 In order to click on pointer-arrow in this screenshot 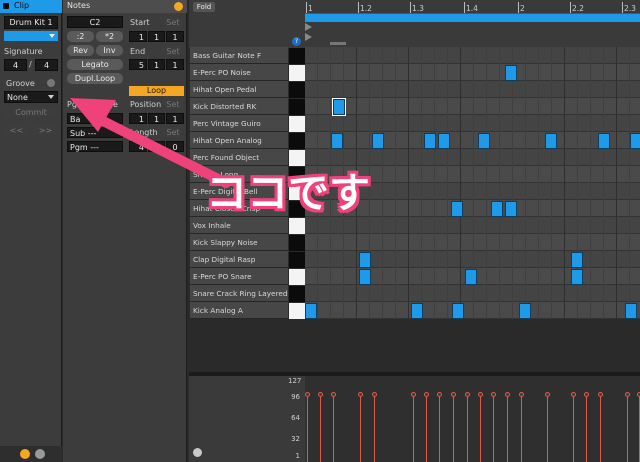, I will do `click(150, 143)`.